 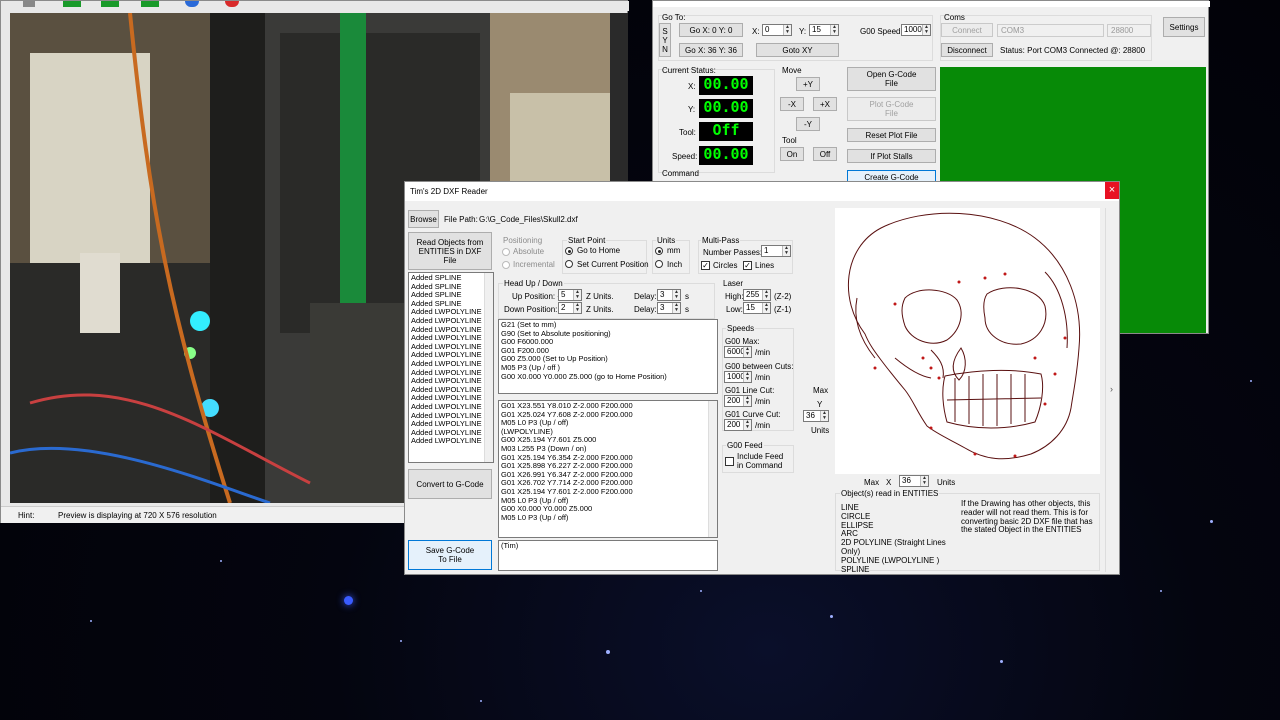 I want to click on g00-max-input: 6000 ▲ ▼, so click(x=738, y=352).